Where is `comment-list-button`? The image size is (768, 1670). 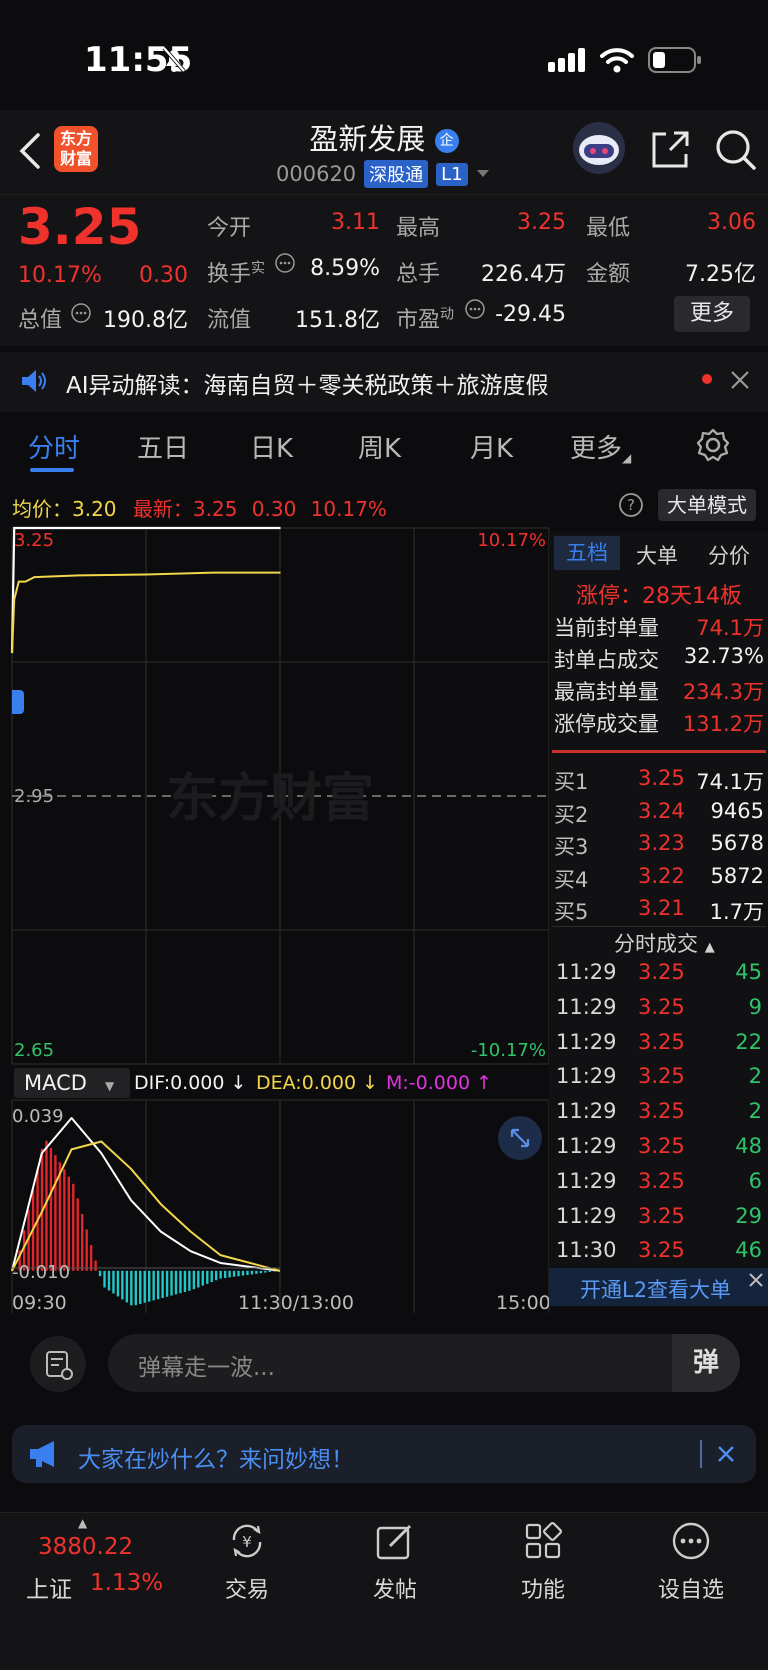 comment-list-button is located at coordinates (58, 1364).